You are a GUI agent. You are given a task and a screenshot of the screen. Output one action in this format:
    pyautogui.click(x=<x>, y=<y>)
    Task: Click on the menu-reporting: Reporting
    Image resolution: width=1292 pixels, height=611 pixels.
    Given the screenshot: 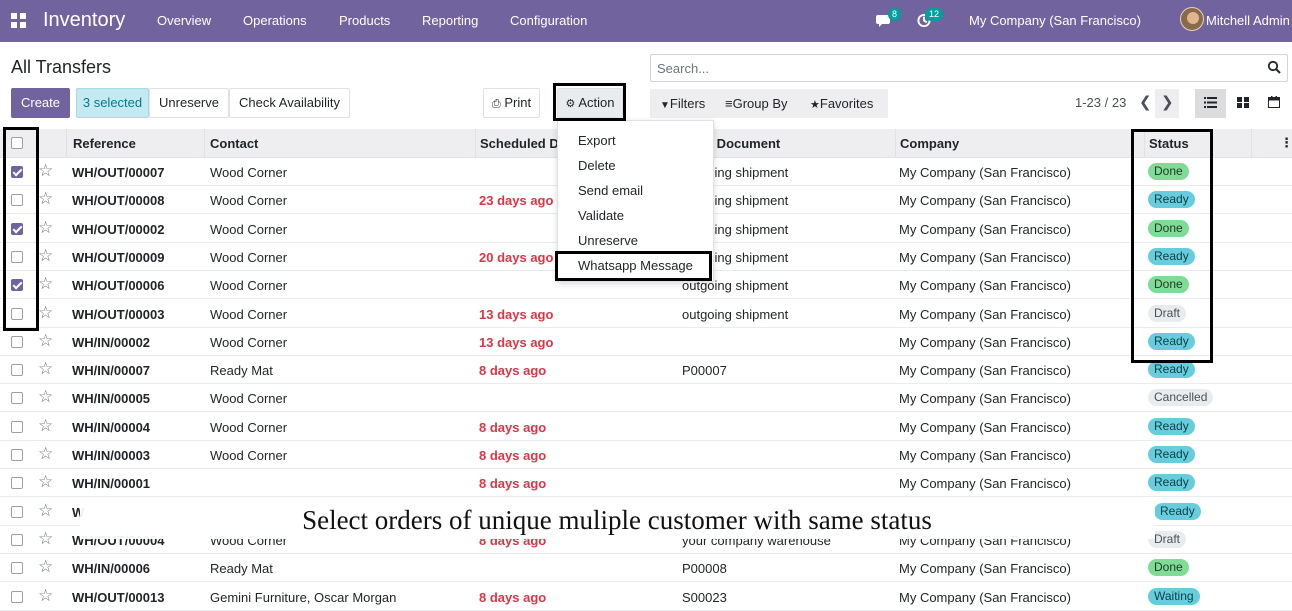 What is the action you would take?
    pyautogui.click(x=450, y=20)
    